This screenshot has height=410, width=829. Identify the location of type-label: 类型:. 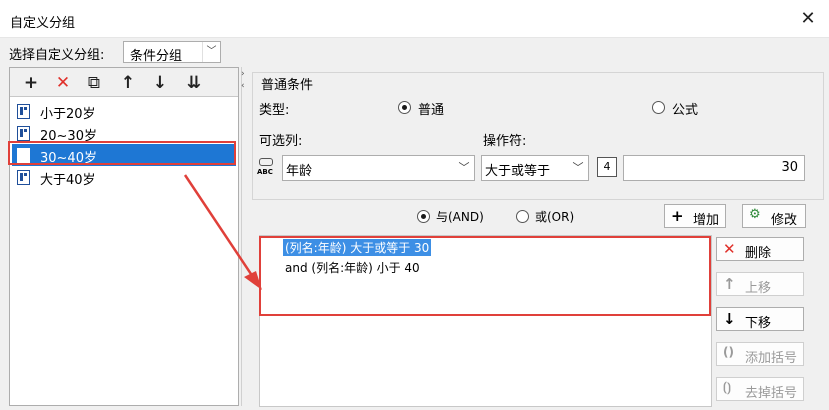
(274, 110).